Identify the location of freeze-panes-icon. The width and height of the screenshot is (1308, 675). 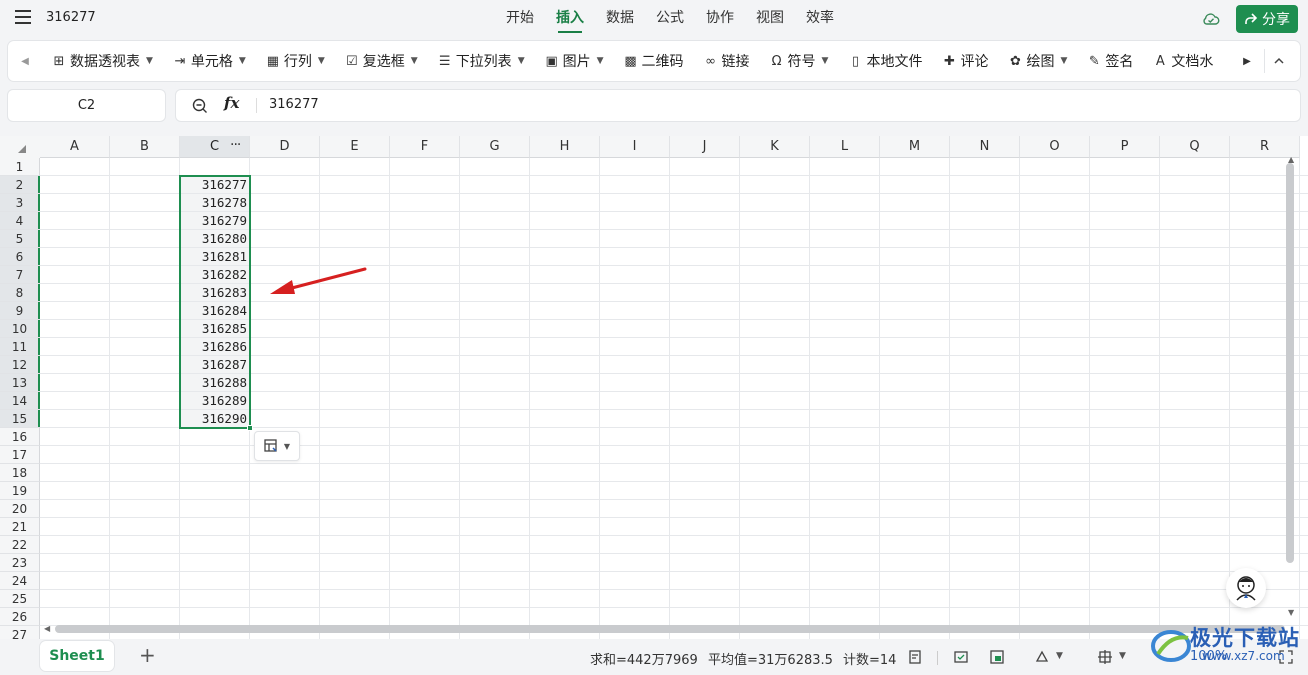
(1105, 657).